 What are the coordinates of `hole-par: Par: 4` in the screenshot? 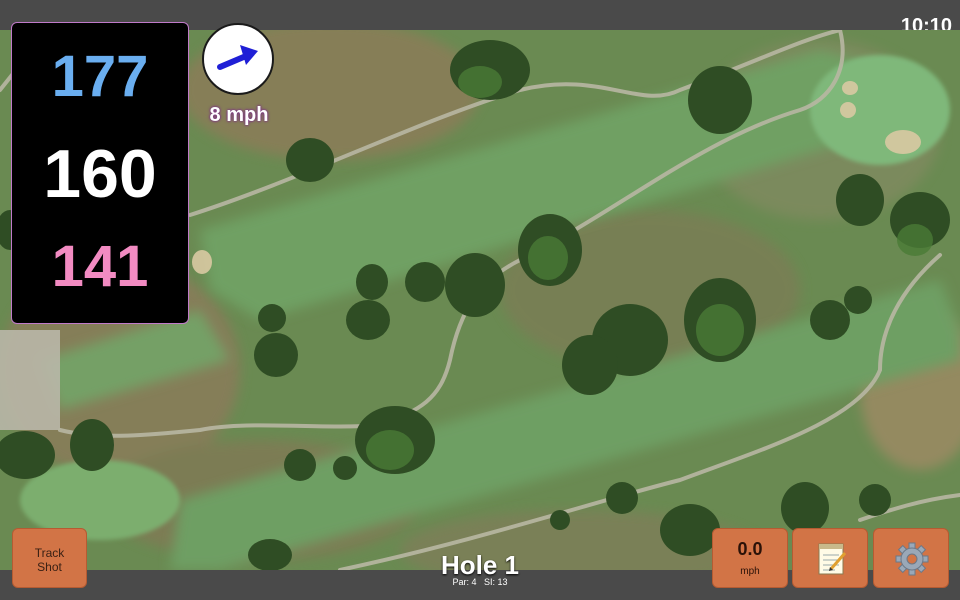 It's located at (464, 582).